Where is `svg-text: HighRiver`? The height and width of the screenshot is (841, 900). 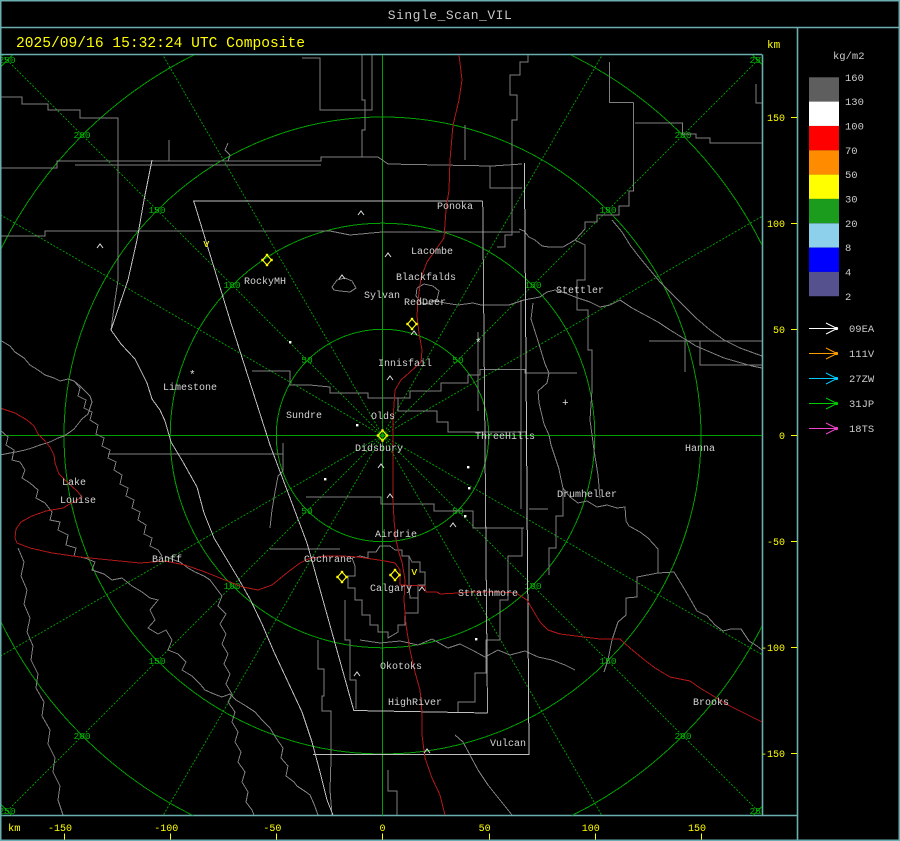 svg-text: HighRiver is located at coordinates (415, 703).